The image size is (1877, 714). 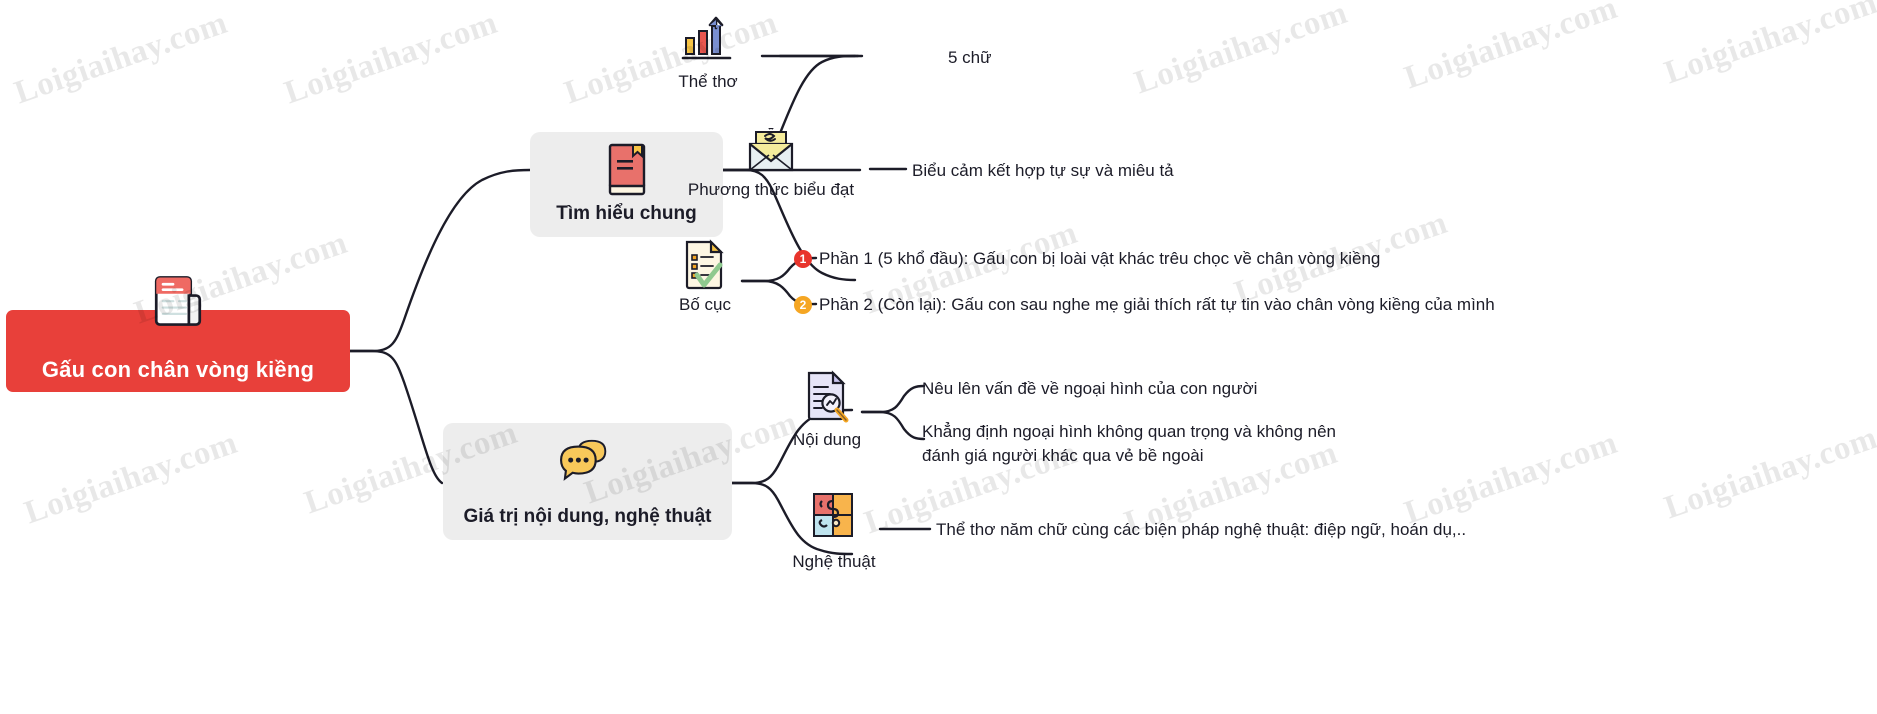 What do you see at coordinates (396, 417) in the screenshot?
I see `link-root-to-gia-tri` at bounding box center [396, 417].